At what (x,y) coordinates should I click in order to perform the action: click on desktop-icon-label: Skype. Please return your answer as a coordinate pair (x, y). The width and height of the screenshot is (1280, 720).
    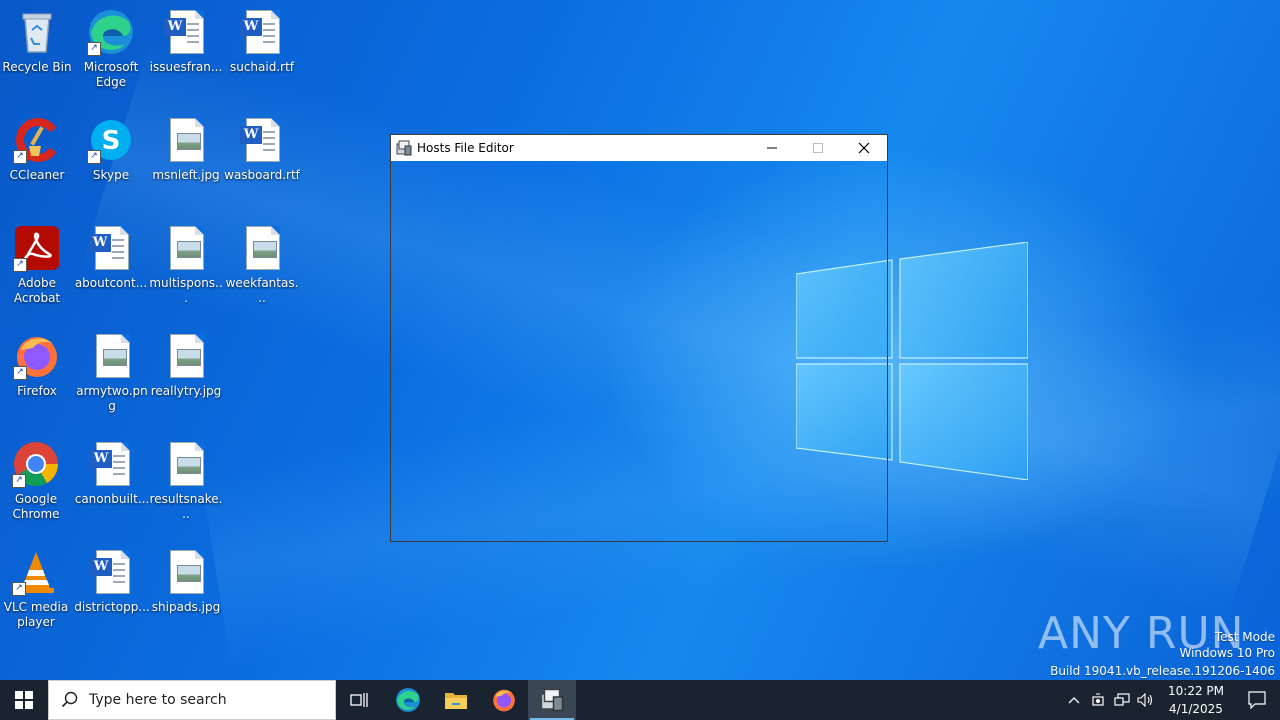
    Looking at the image, I should click on (111, 175).